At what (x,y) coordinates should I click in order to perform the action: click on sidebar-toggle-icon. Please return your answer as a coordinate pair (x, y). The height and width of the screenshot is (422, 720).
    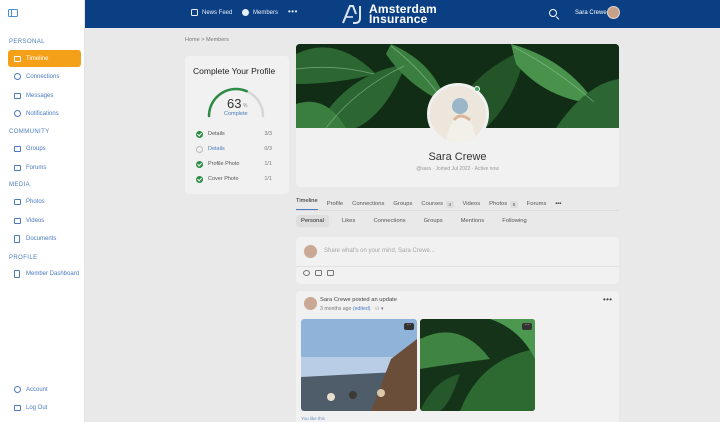
    Looking at the image, I should click on (13, 13).